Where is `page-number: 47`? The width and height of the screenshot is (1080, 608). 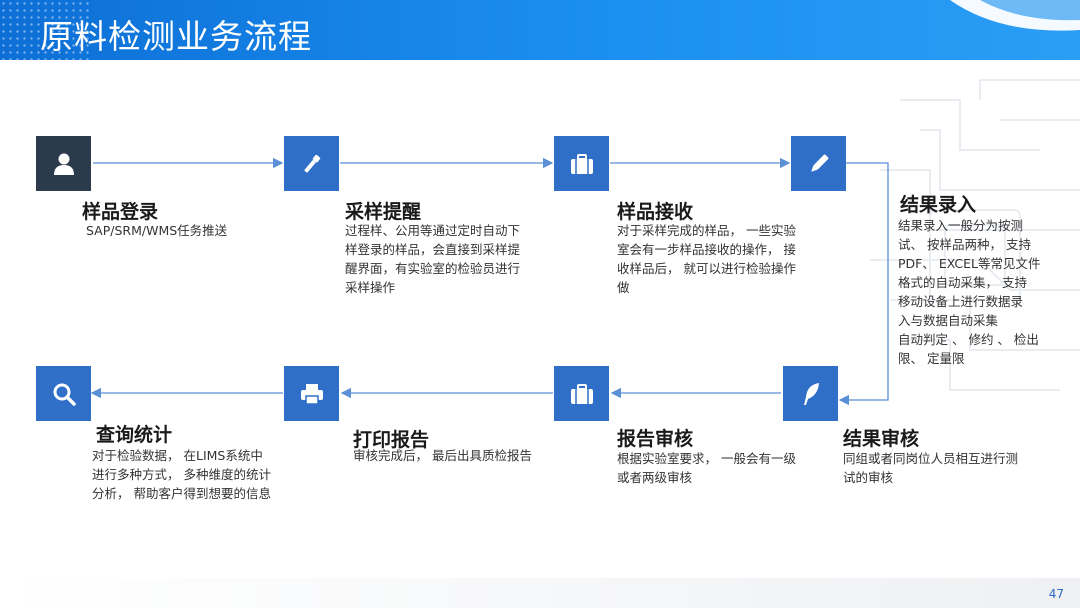
page-number: 47 is located at coordinates (1056, 594).